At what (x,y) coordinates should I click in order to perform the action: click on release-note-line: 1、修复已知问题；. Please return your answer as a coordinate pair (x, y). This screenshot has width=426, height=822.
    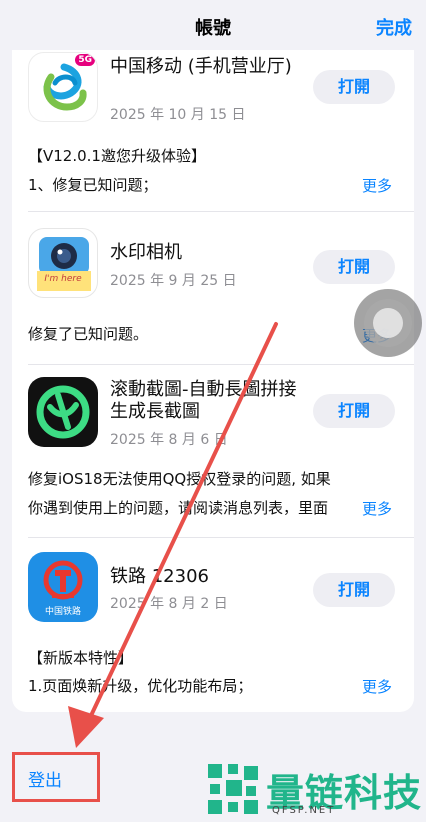
    Looking at the image, I should click on (93, 185).